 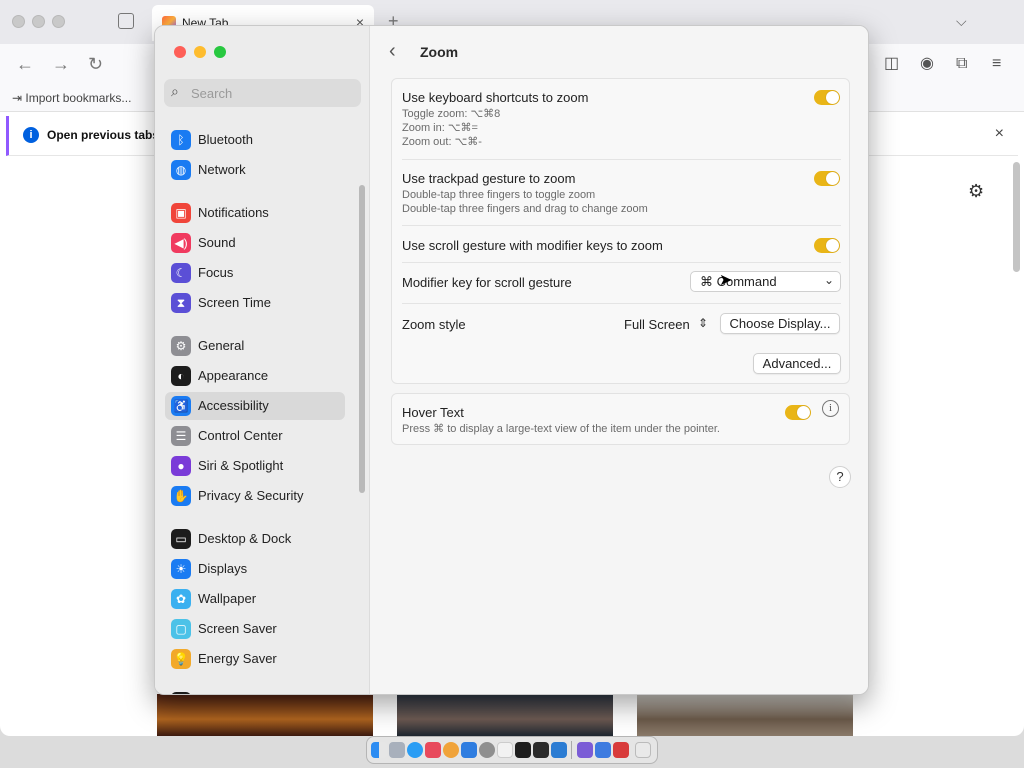 I want to click on bluetooth-icon: ᛒ, so click(x=181, y=140).